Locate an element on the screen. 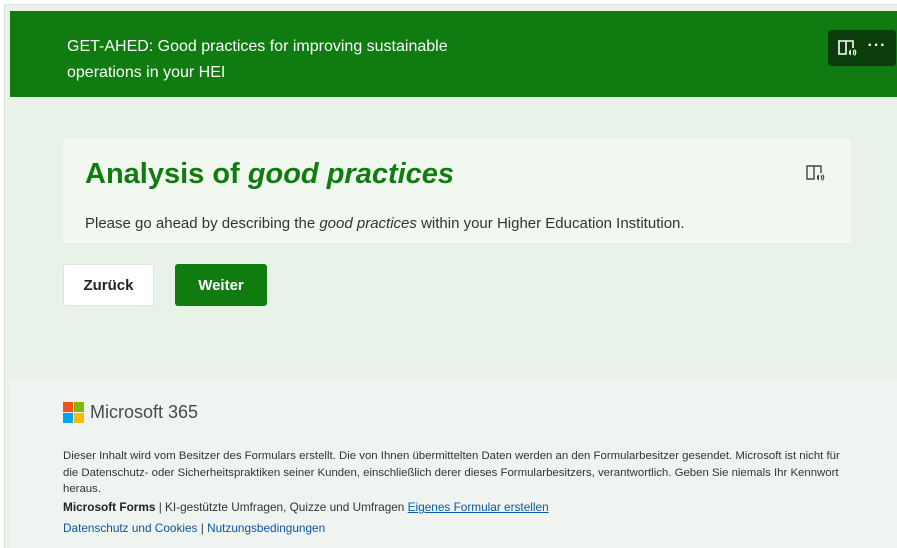  section-title-italic: good practices is located at coordinates (351, 174).